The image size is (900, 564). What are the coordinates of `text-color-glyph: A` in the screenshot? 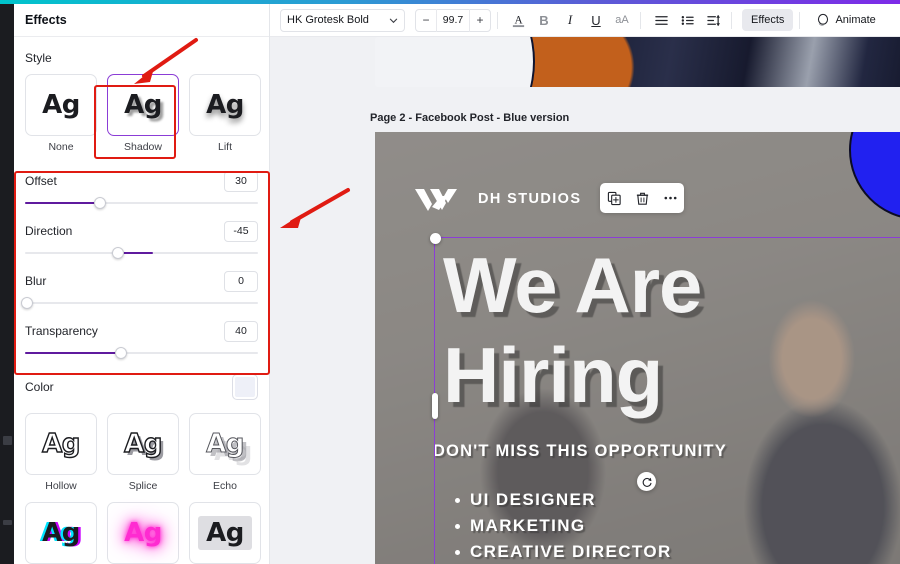 It's located at (518, 20).